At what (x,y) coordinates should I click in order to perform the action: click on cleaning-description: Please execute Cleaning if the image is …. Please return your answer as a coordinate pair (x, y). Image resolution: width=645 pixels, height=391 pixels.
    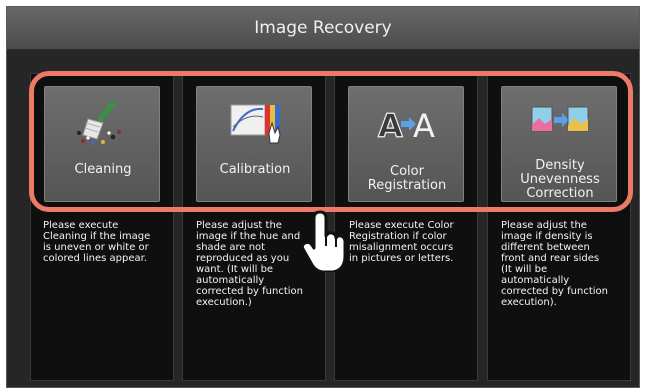
    Looking at the image, I should click on (97, 242).